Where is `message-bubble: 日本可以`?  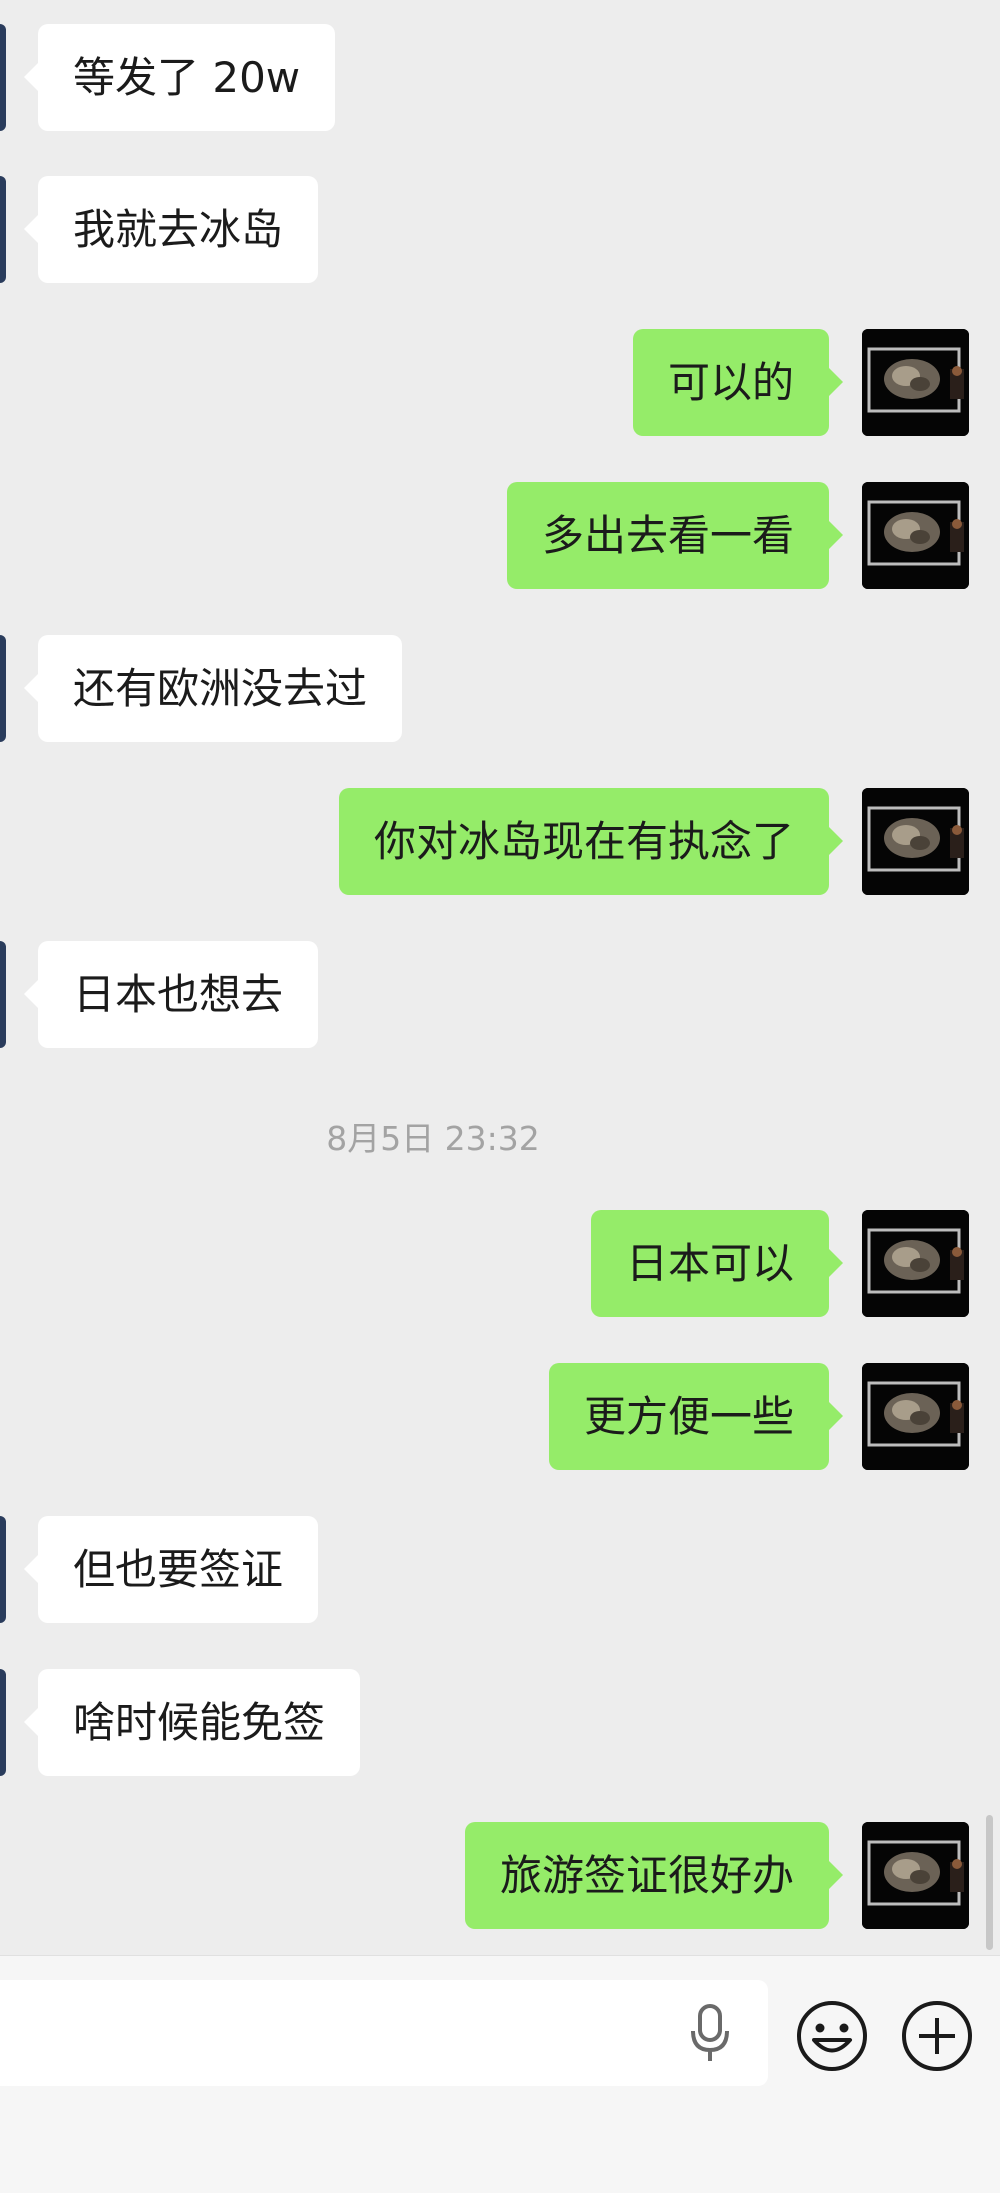
message-bubble: 日本可以 is located at coordinates (717, 1263).